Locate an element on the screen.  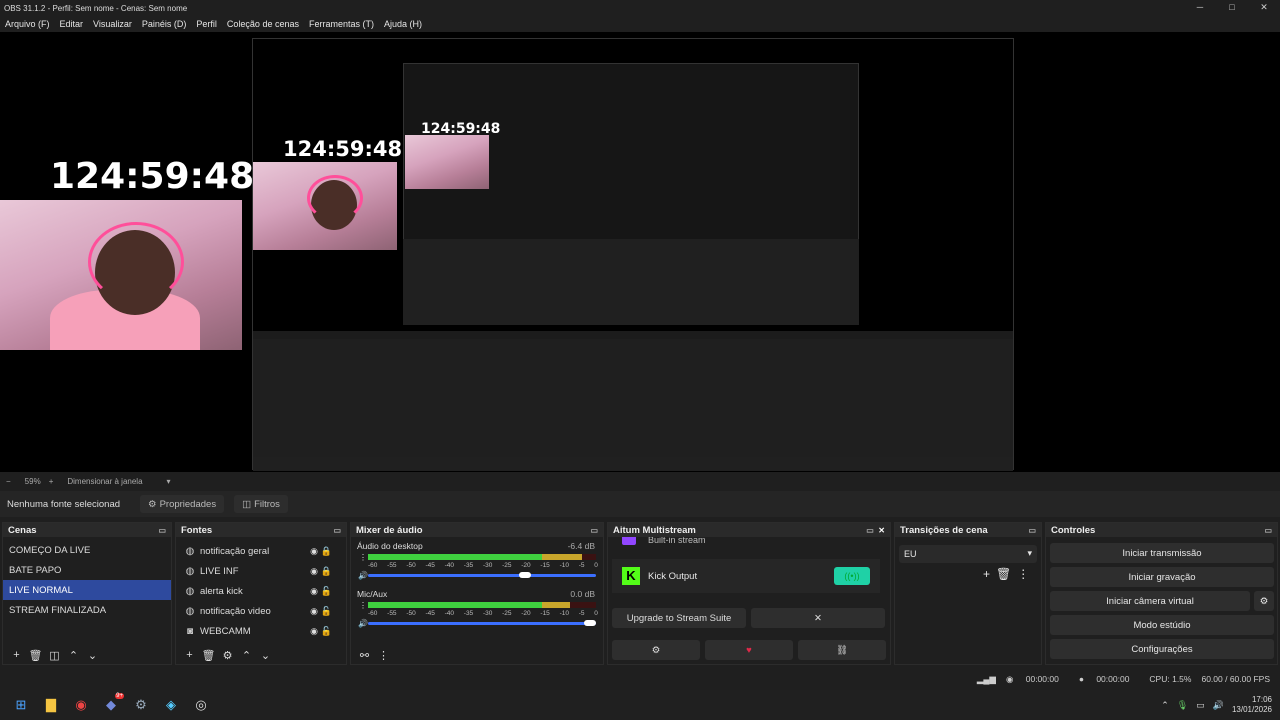
filters-button: ◫ Filtros is located at coordinates (261, 504).